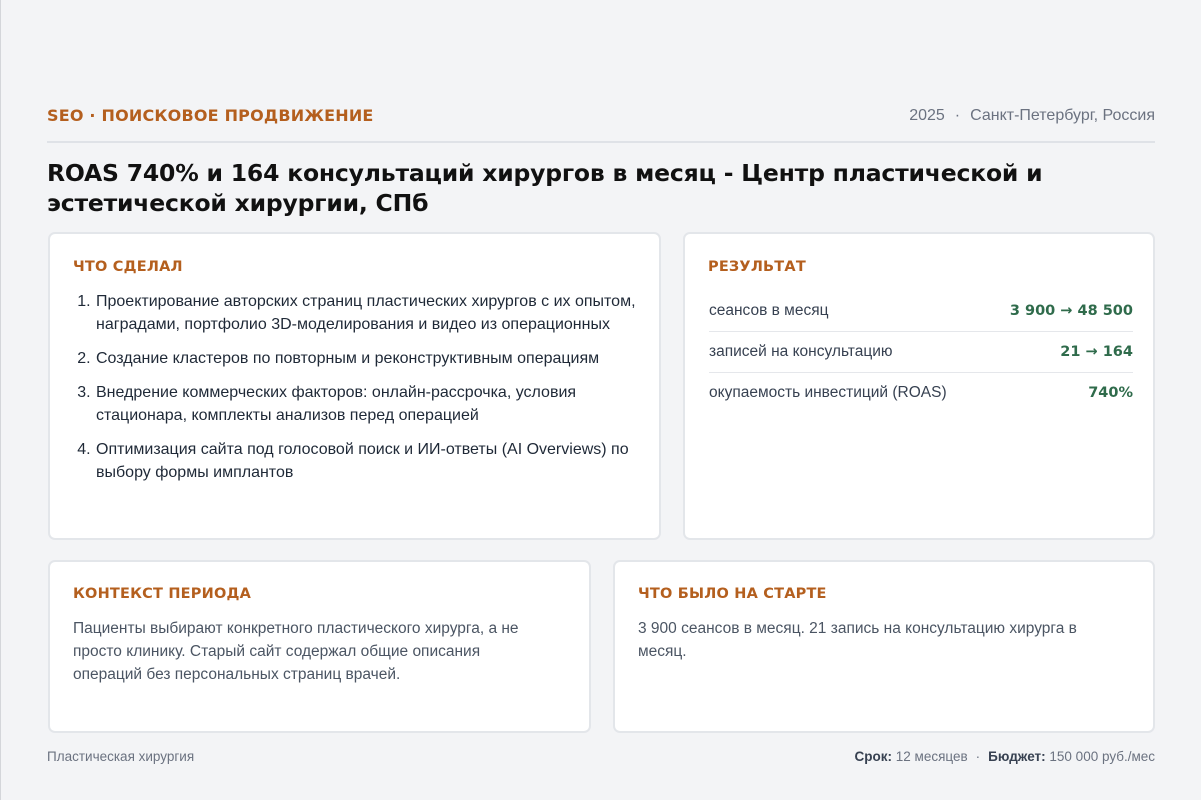  I want to click on metric-label: записей на консультацию, so click(801, 351).